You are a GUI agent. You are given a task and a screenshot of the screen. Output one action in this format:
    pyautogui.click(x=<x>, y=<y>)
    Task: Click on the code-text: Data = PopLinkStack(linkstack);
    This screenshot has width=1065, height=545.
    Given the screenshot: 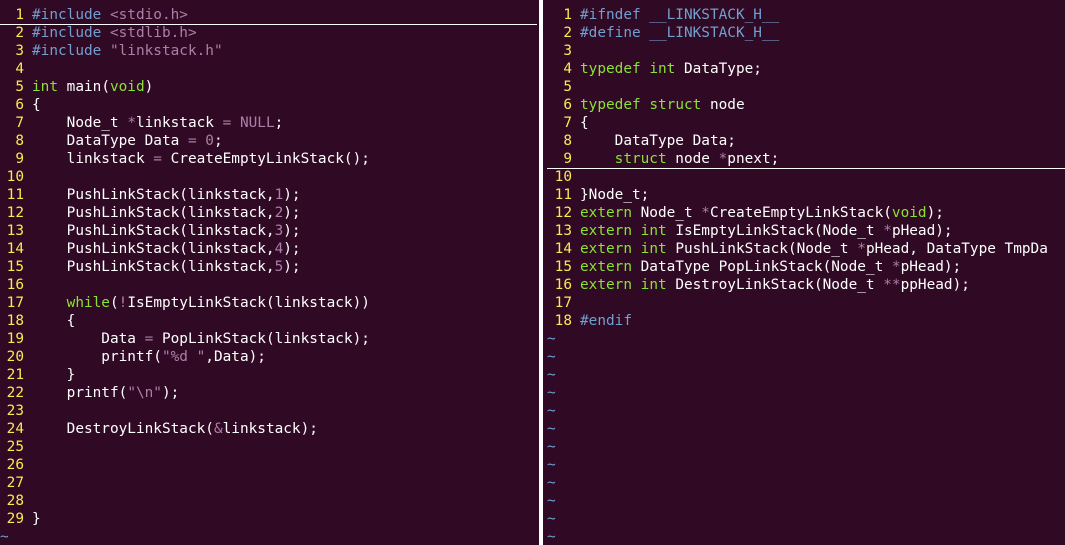 What is the action you would take?
    pyautogui.click(x=201, y=339)
    